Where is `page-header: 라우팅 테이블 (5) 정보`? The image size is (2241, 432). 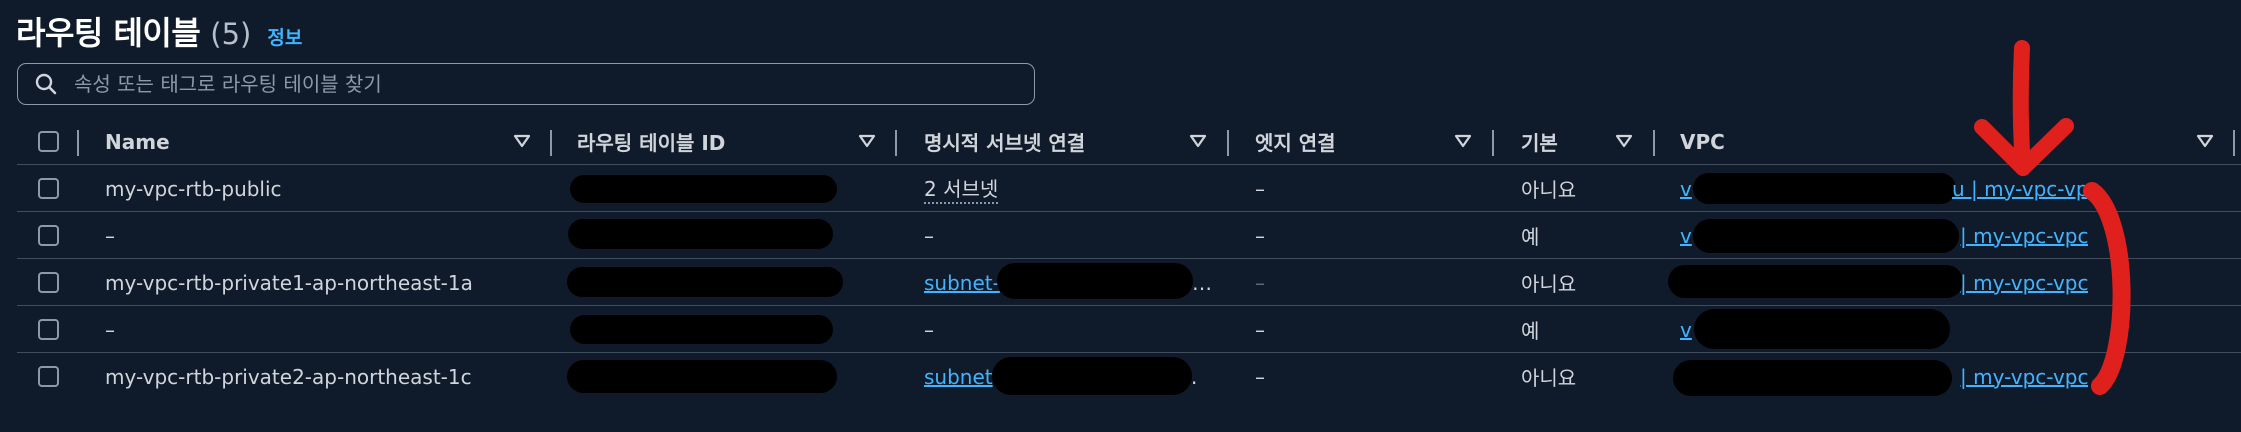
page-header: 라우팅 테이블 (5) 정보 is located at coordinates (159, 30).